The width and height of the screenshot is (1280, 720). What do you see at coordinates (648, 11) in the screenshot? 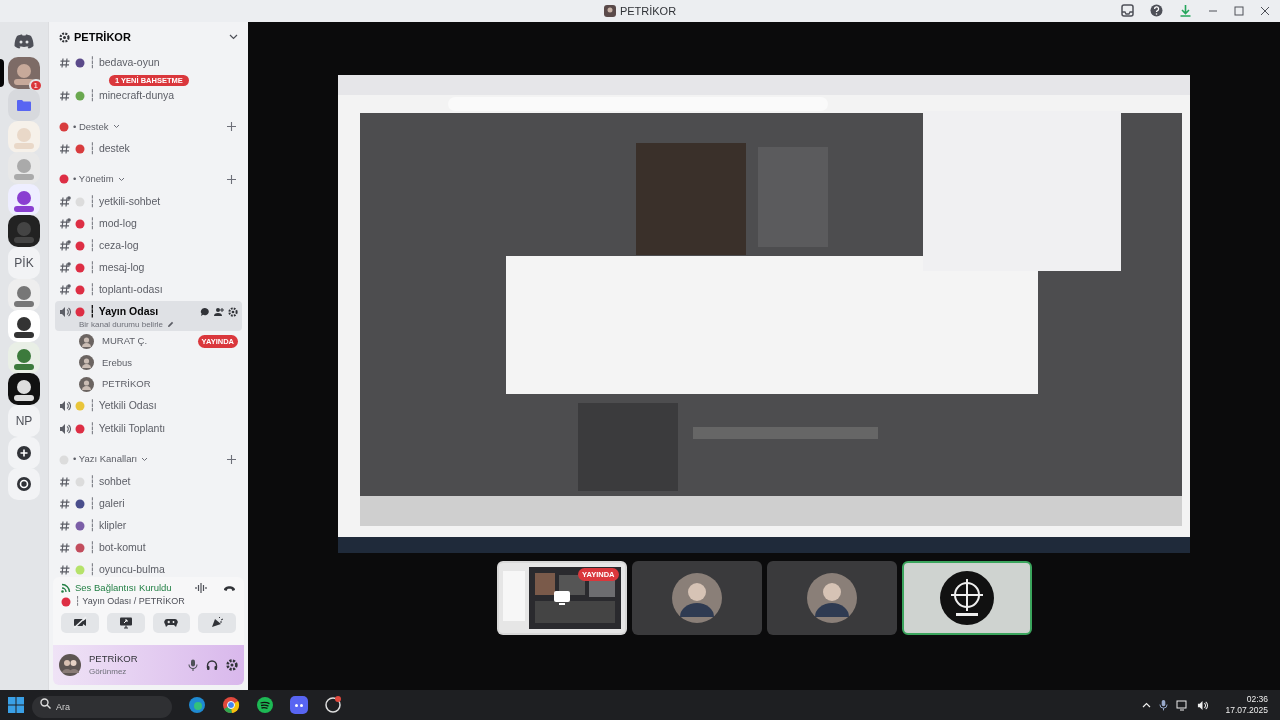
I see `window-title: PETRİKOR` at bounding box center [648, 11].